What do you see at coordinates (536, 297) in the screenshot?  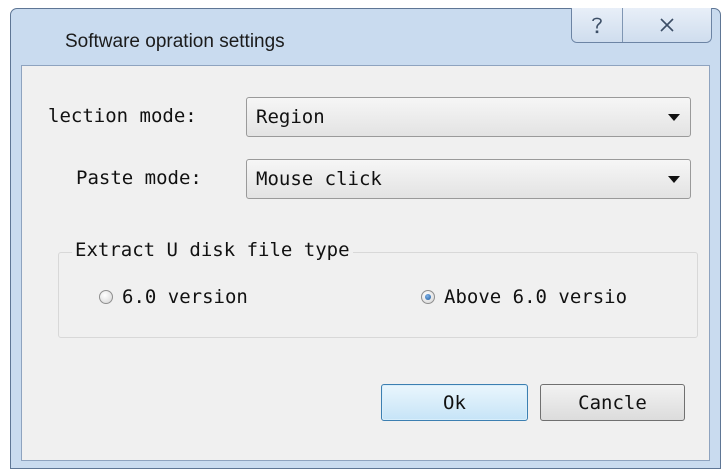 I see `radio-label: Above 6.0 versio` at bounding box center [536, 297].